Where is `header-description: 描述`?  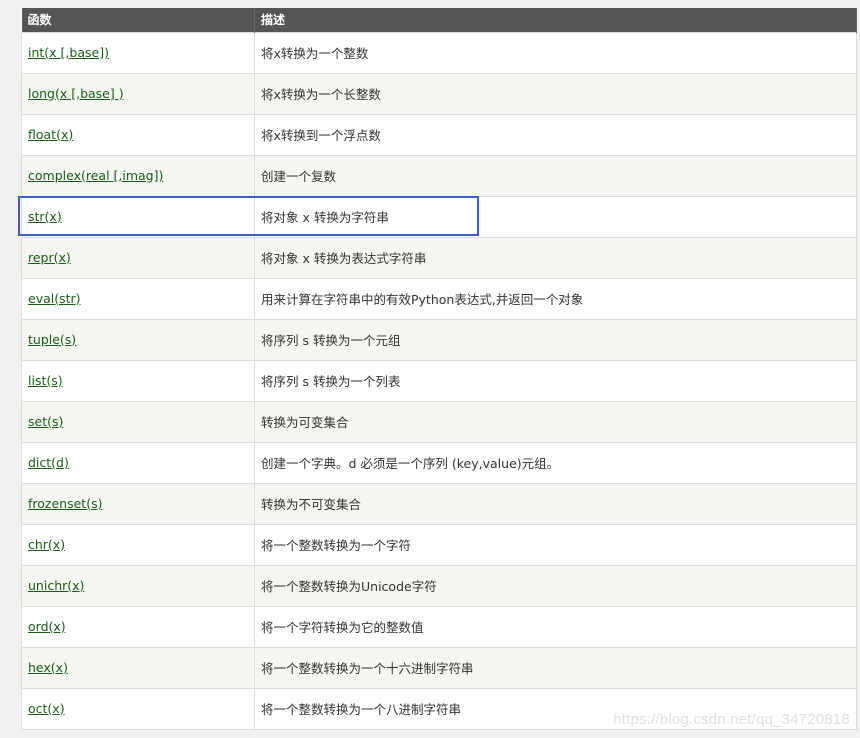 header-description: 描述 is located at coordinates (555, 20).